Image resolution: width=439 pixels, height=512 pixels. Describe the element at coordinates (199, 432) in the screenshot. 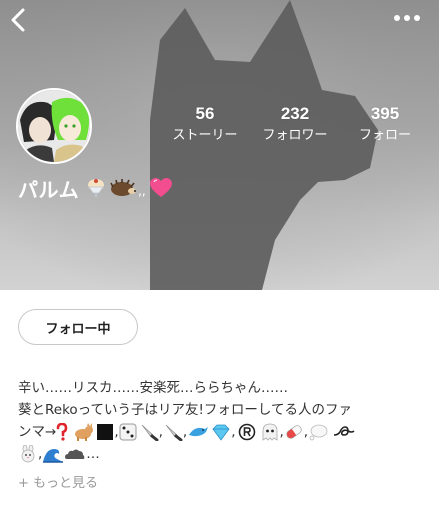

I see `dolphin-icon` at that location.